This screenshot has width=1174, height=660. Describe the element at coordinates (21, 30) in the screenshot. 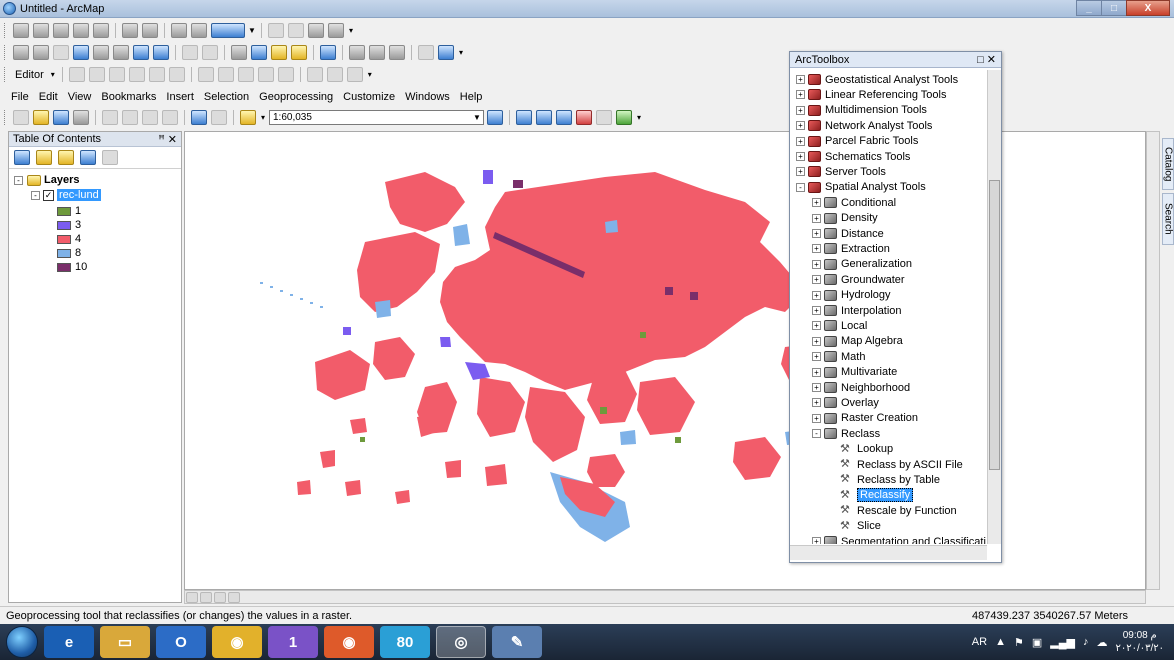

I see `zoom-in-fixed-icon` at that location.